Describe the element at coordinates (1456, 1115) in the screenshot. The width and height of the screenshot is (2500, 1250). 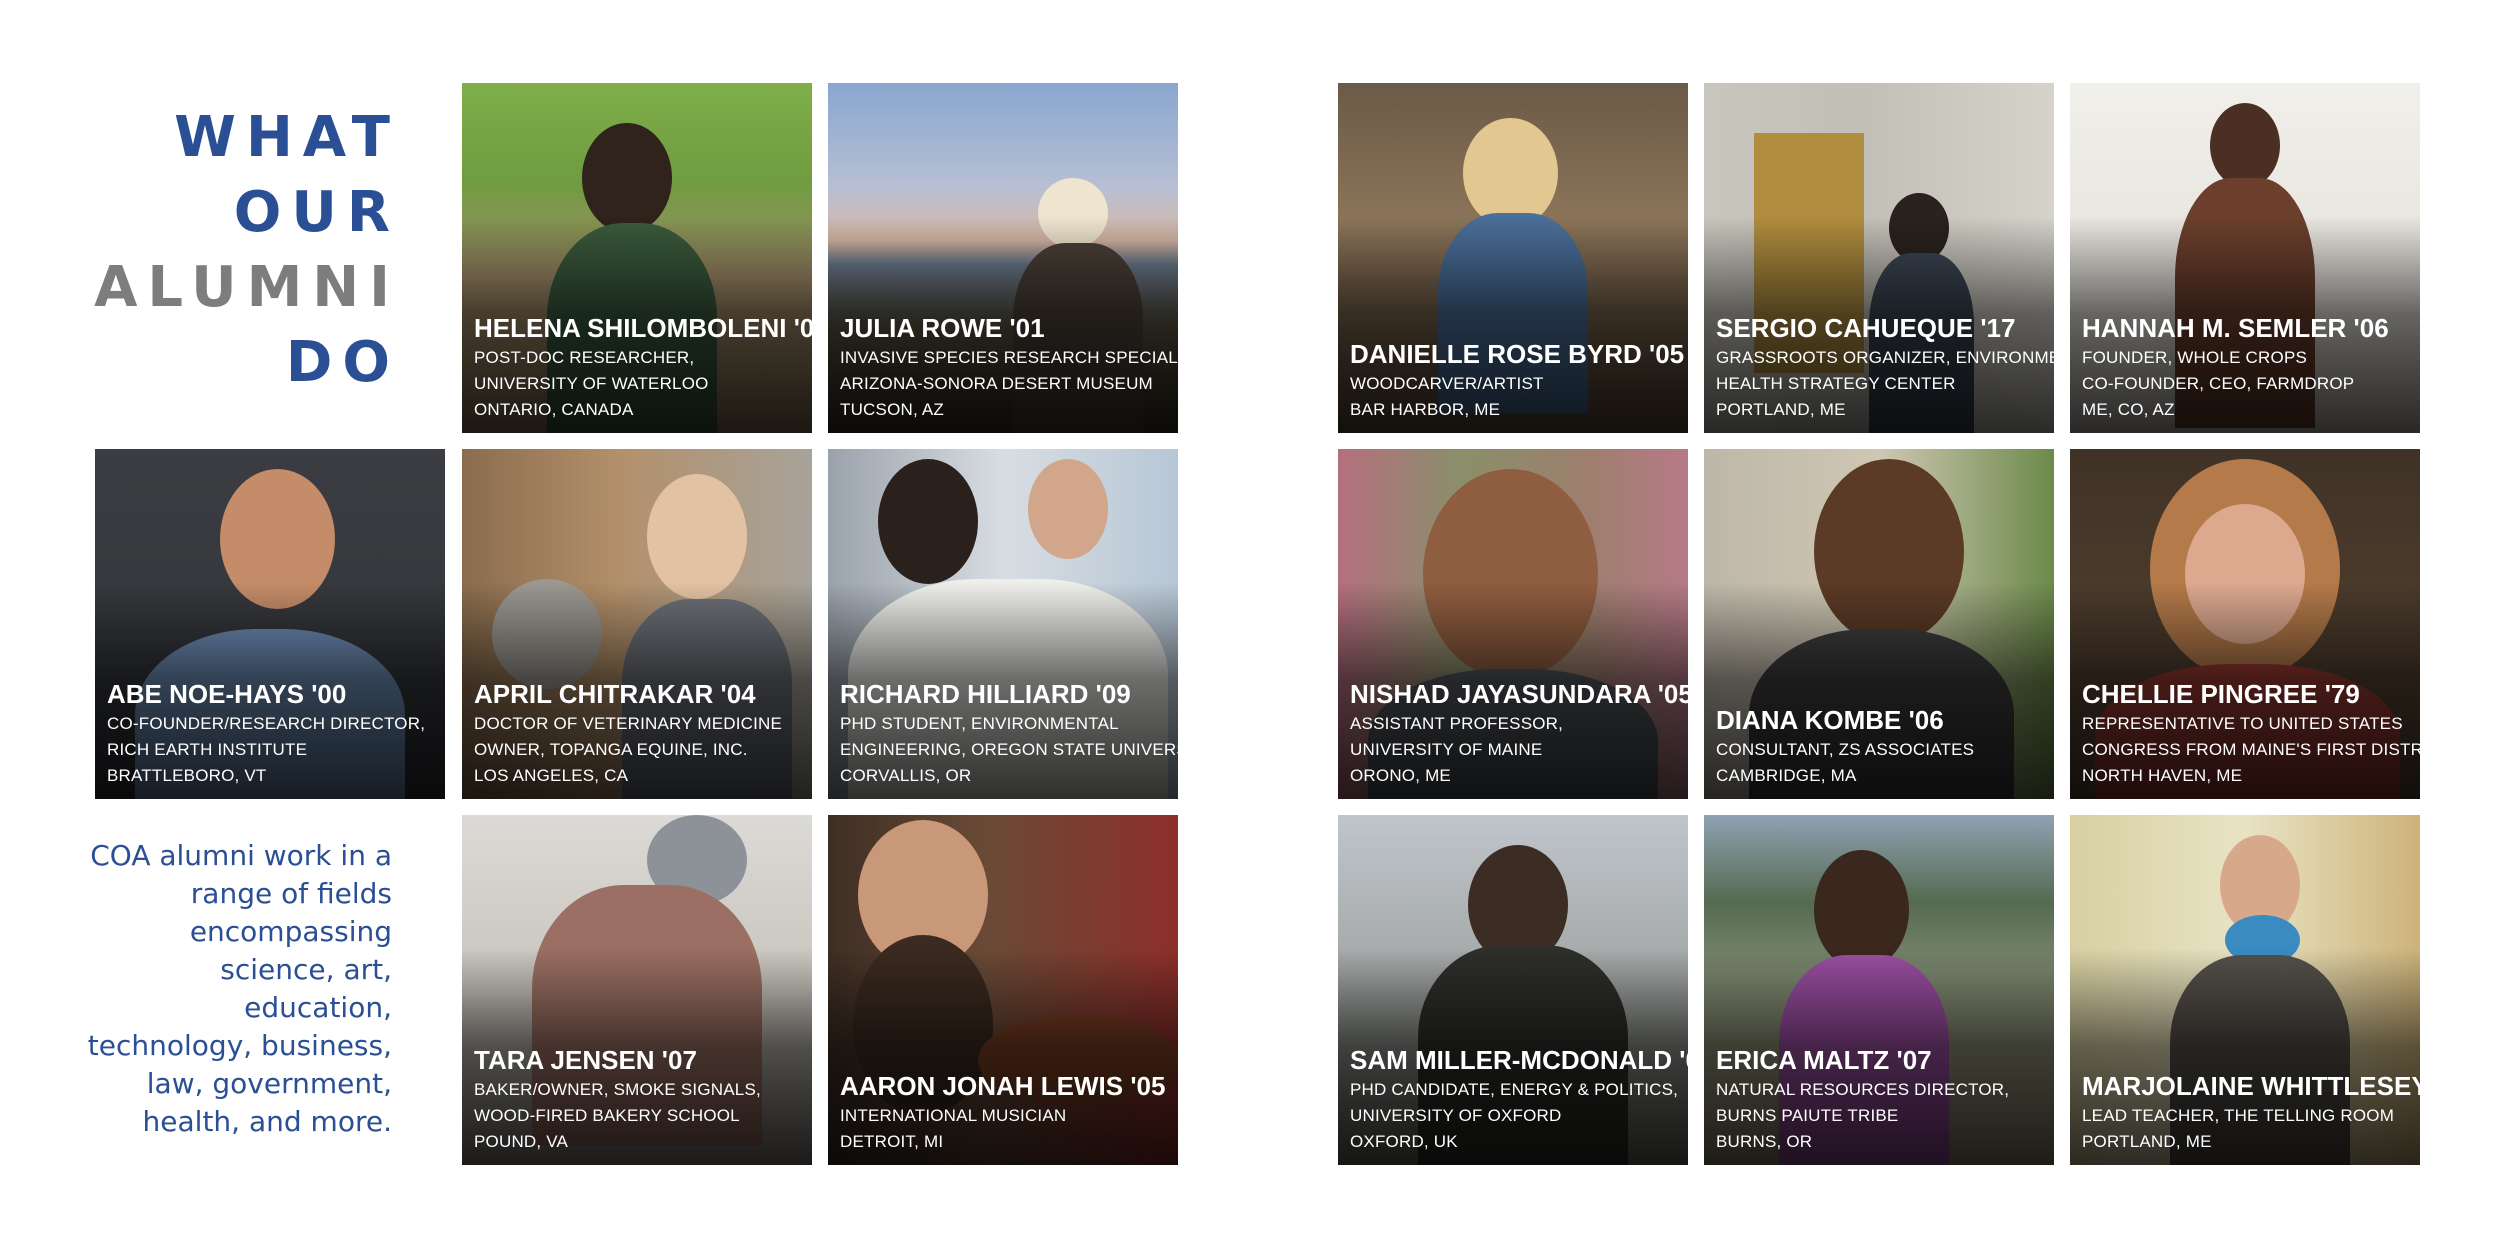
I see `alumni-detail: UNIVERSITY OF OXFORD` at that location.